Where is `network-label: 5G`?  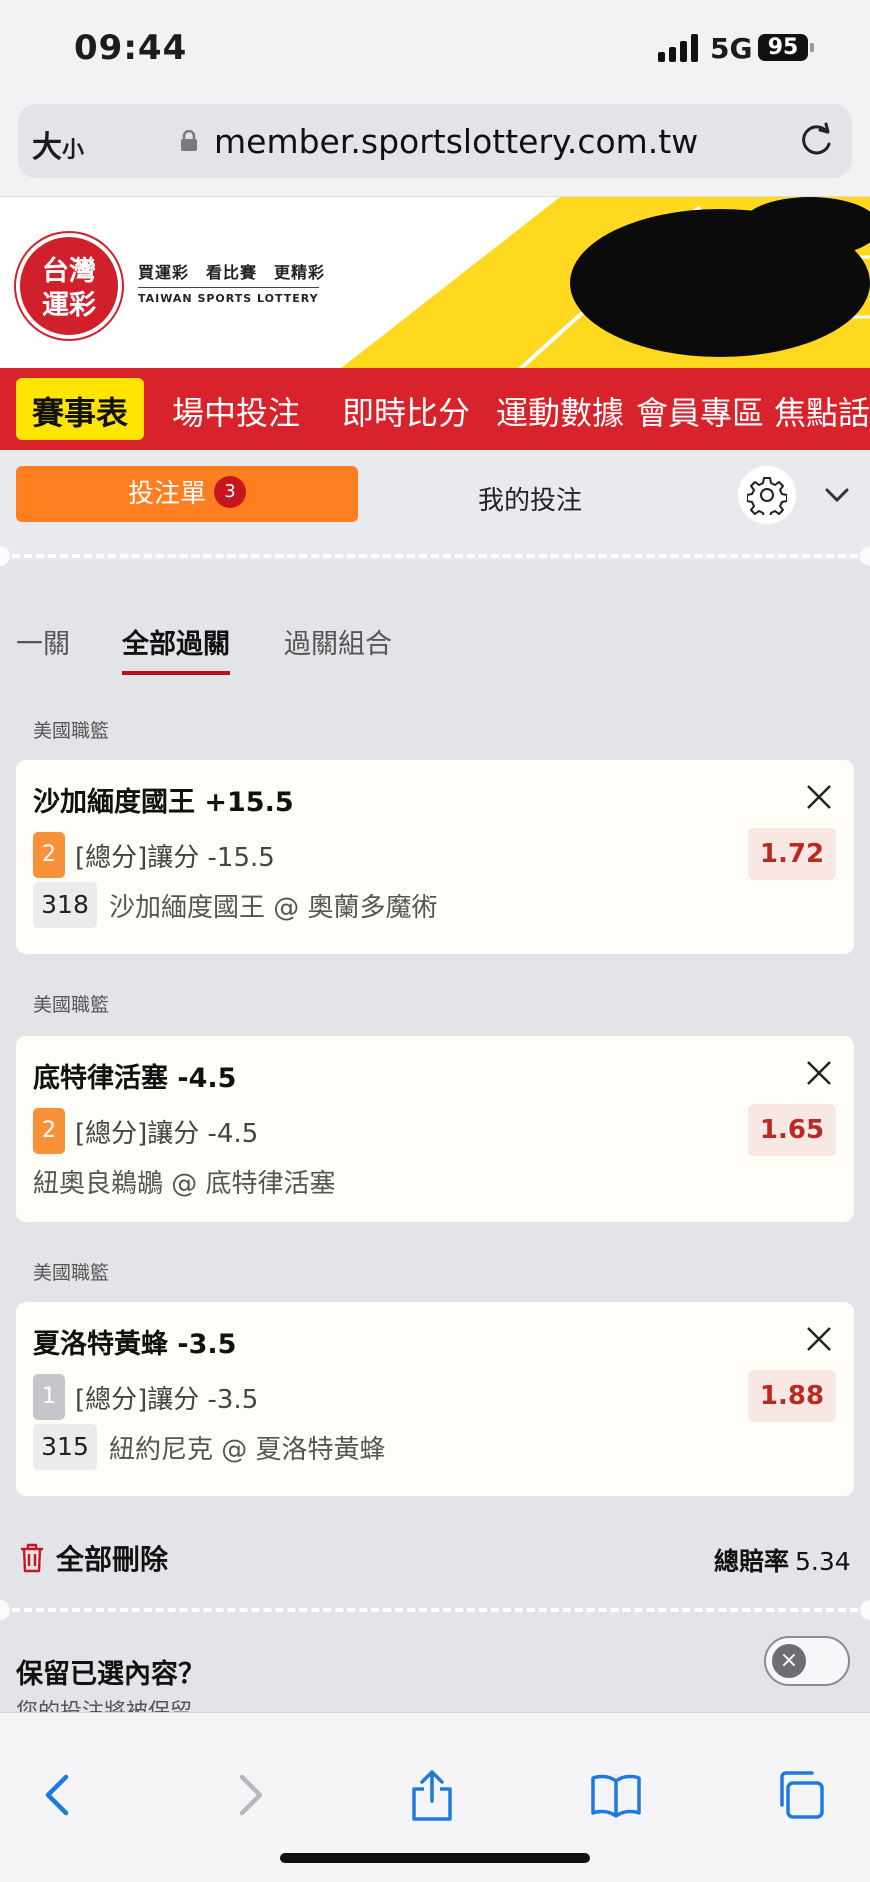
network-label: 5G is located at coordinates (731, 48).